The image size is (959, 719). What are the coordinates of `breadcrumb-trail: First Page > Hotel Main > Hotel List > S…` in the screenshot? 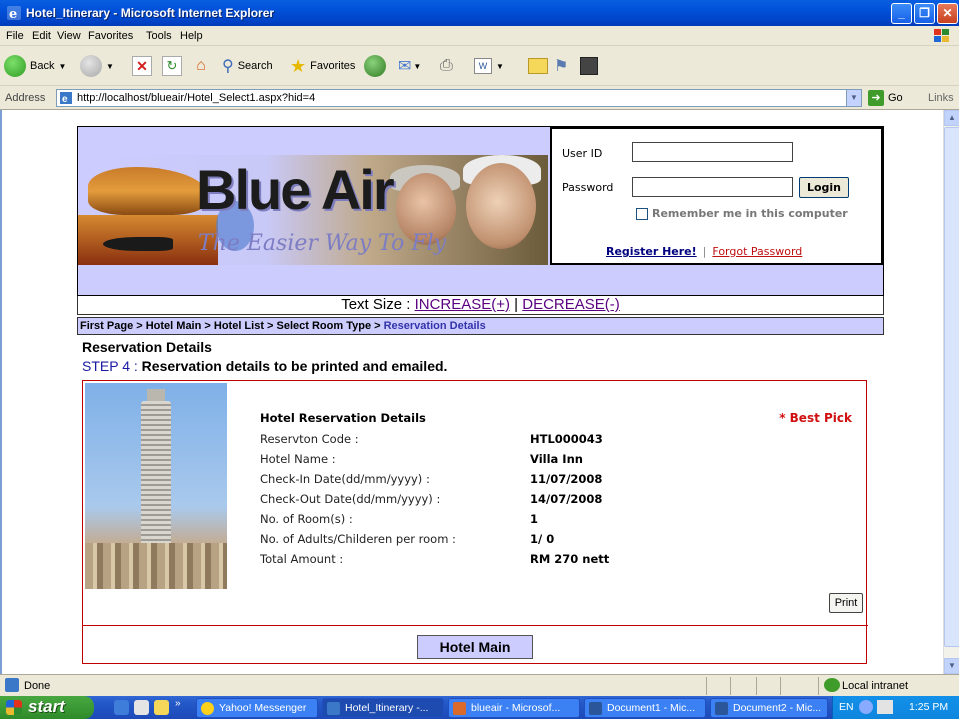 It's located at (232, 326).